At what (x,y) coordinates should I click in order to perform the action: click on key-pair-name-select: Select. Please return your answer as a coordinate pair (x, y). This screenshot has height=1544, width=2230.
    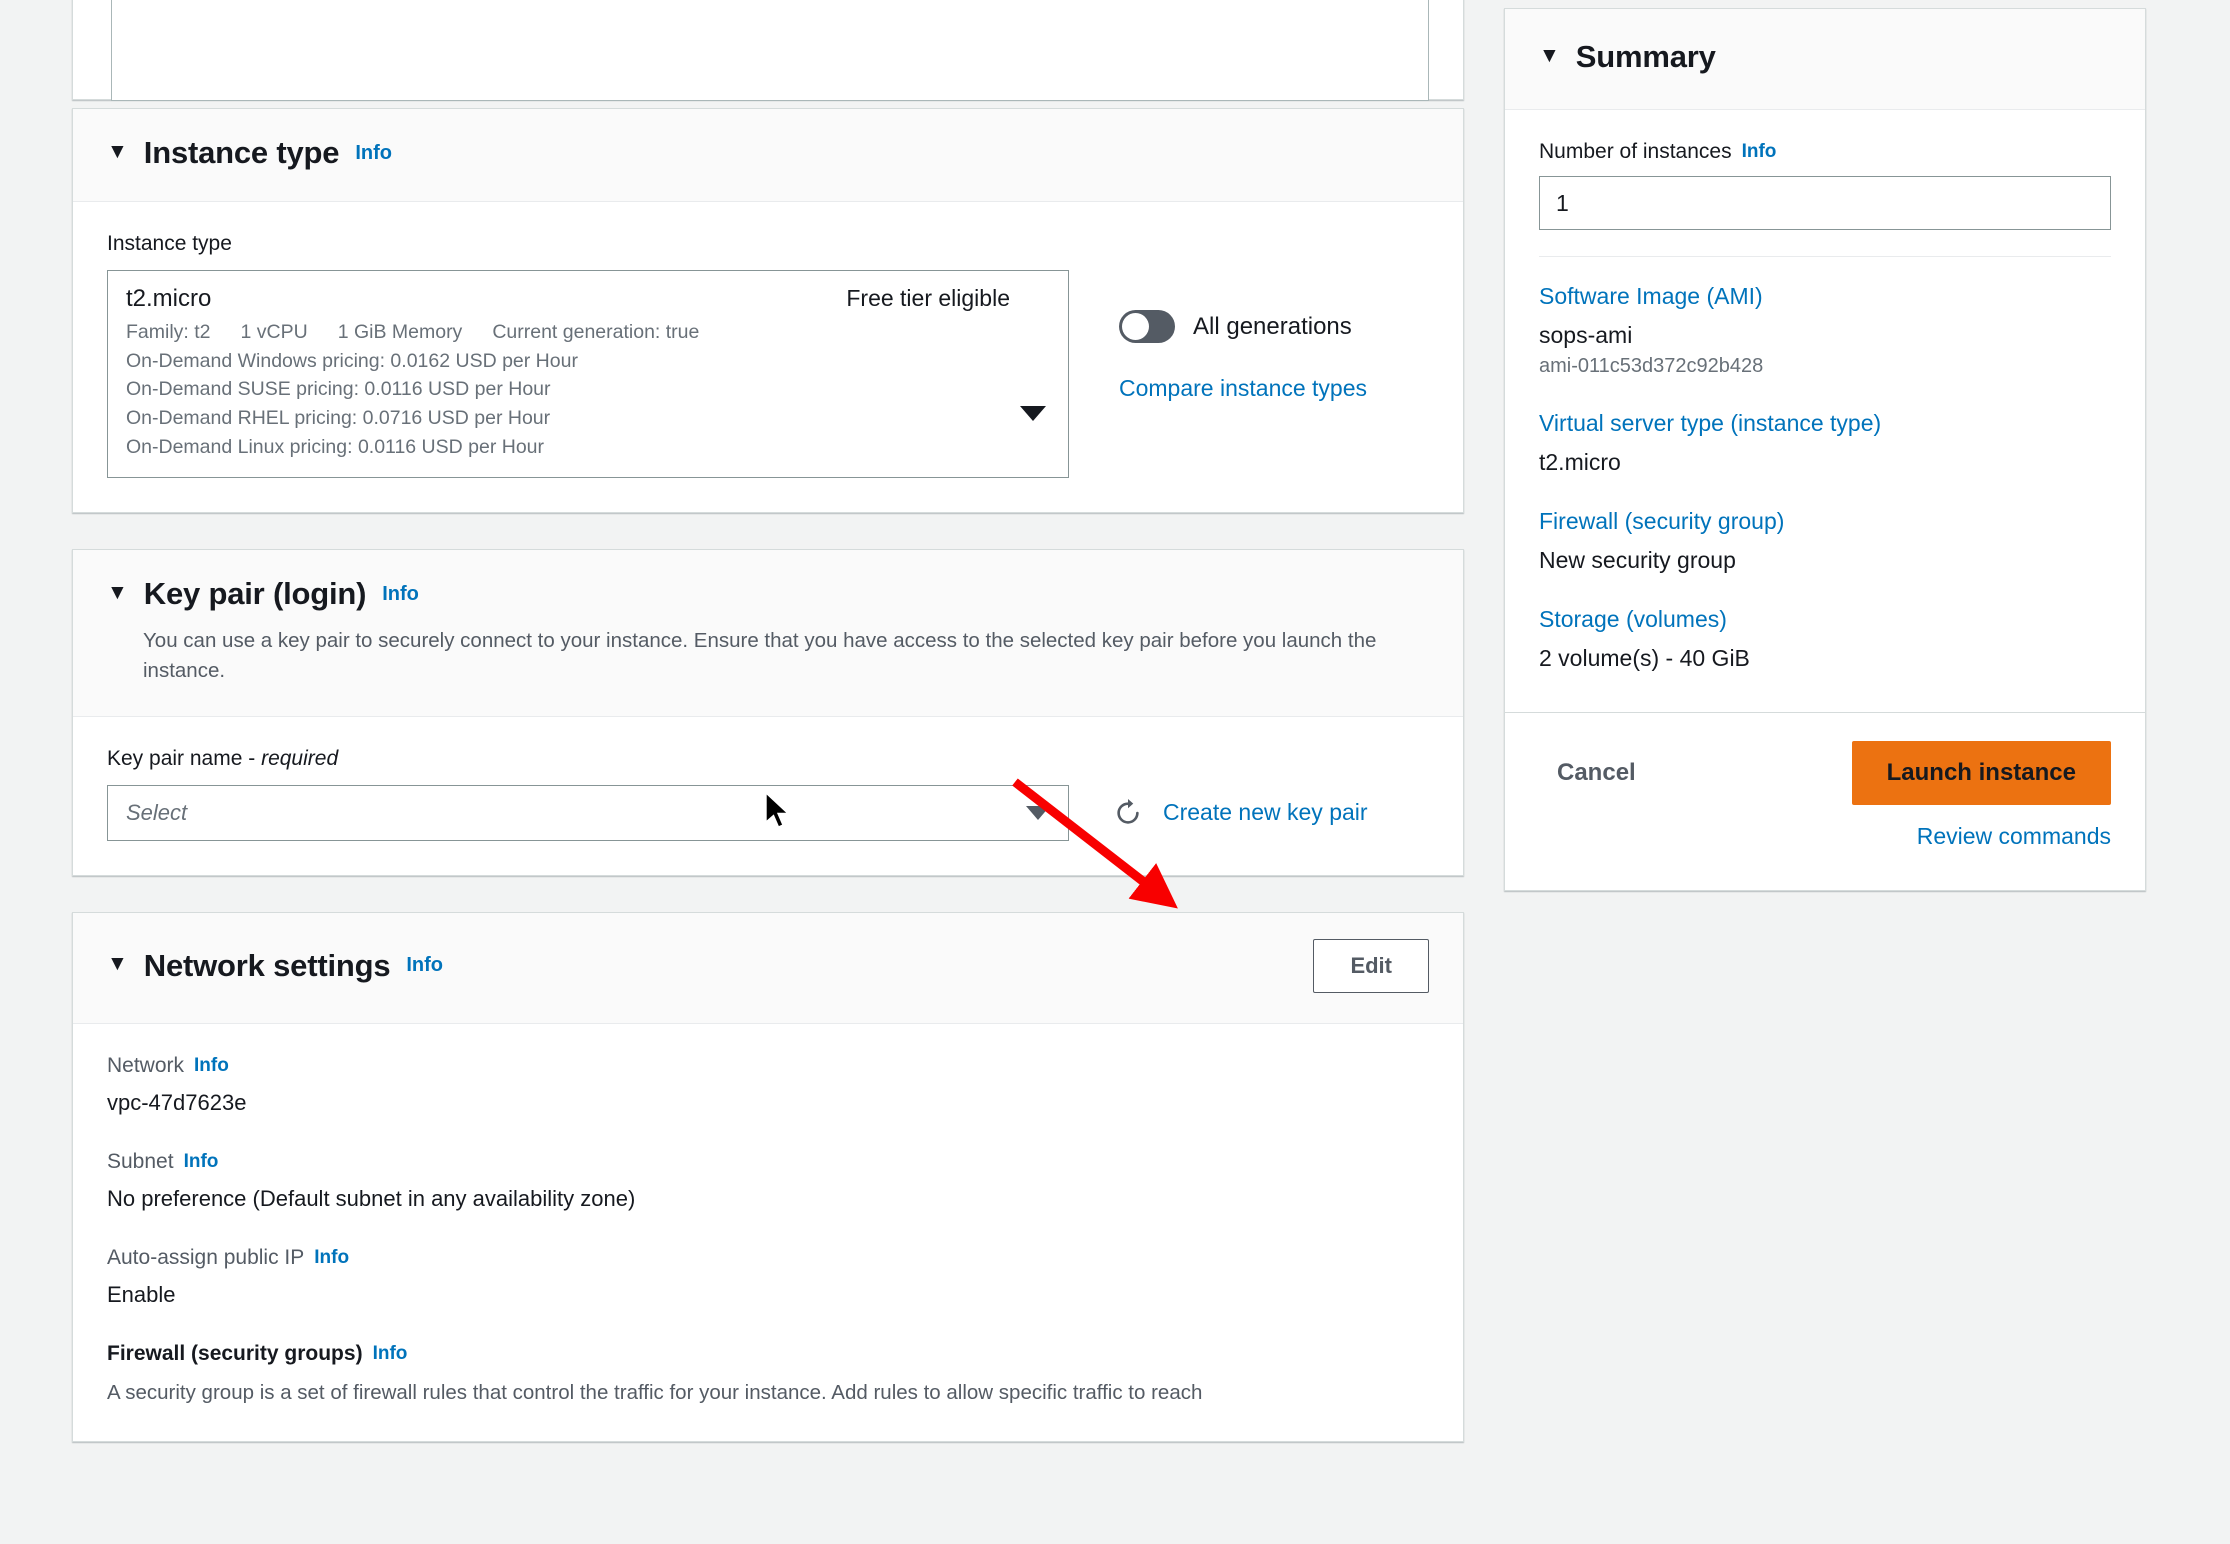
    Looking at the image, I should click on (588, 812).